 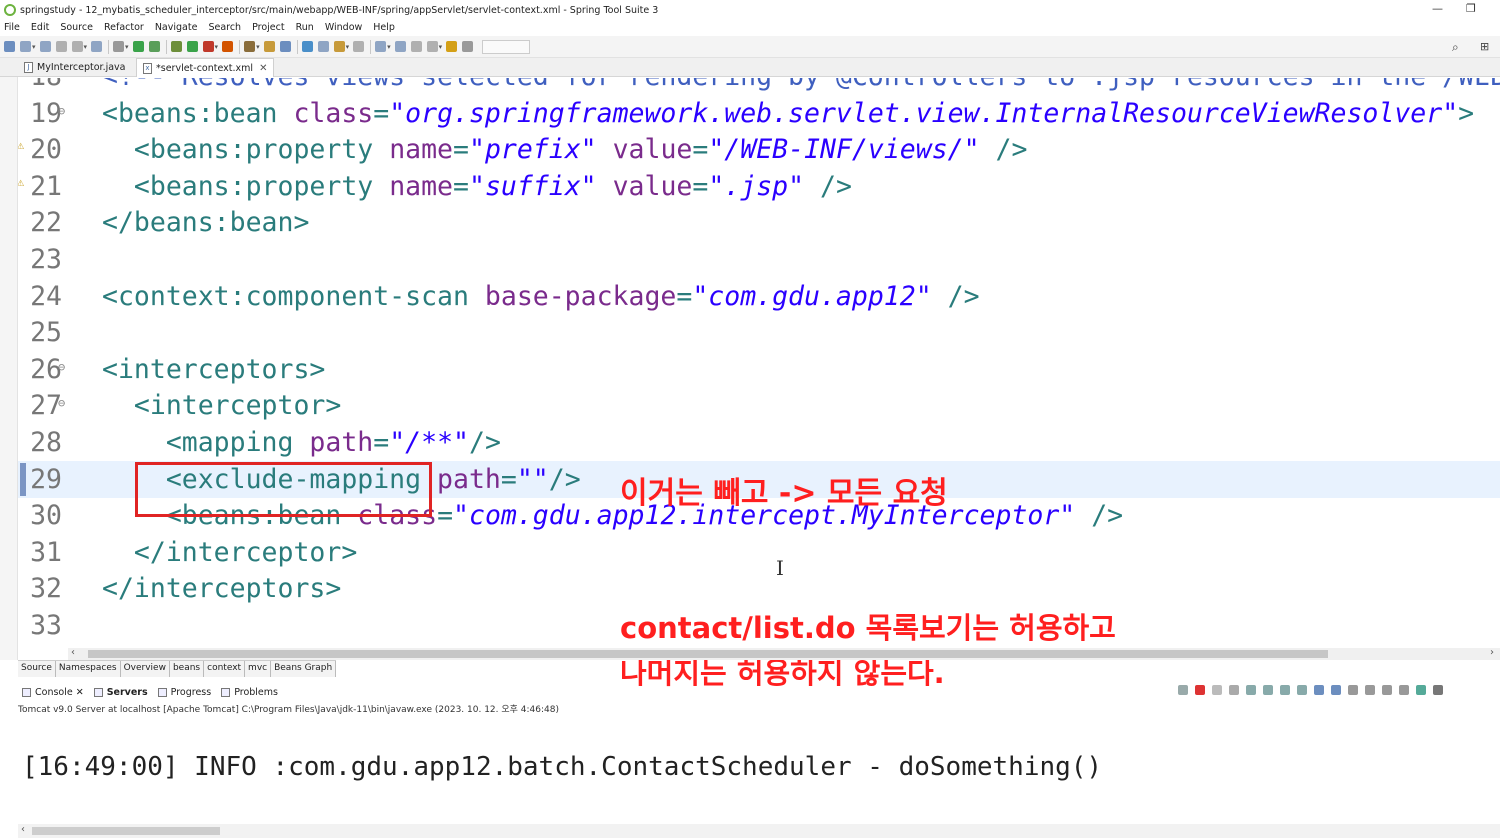 What do you see at coordinates (249, 692) in the screenshot?
I see `view-tab-problems: Problems` at bounding box center [249, 692].